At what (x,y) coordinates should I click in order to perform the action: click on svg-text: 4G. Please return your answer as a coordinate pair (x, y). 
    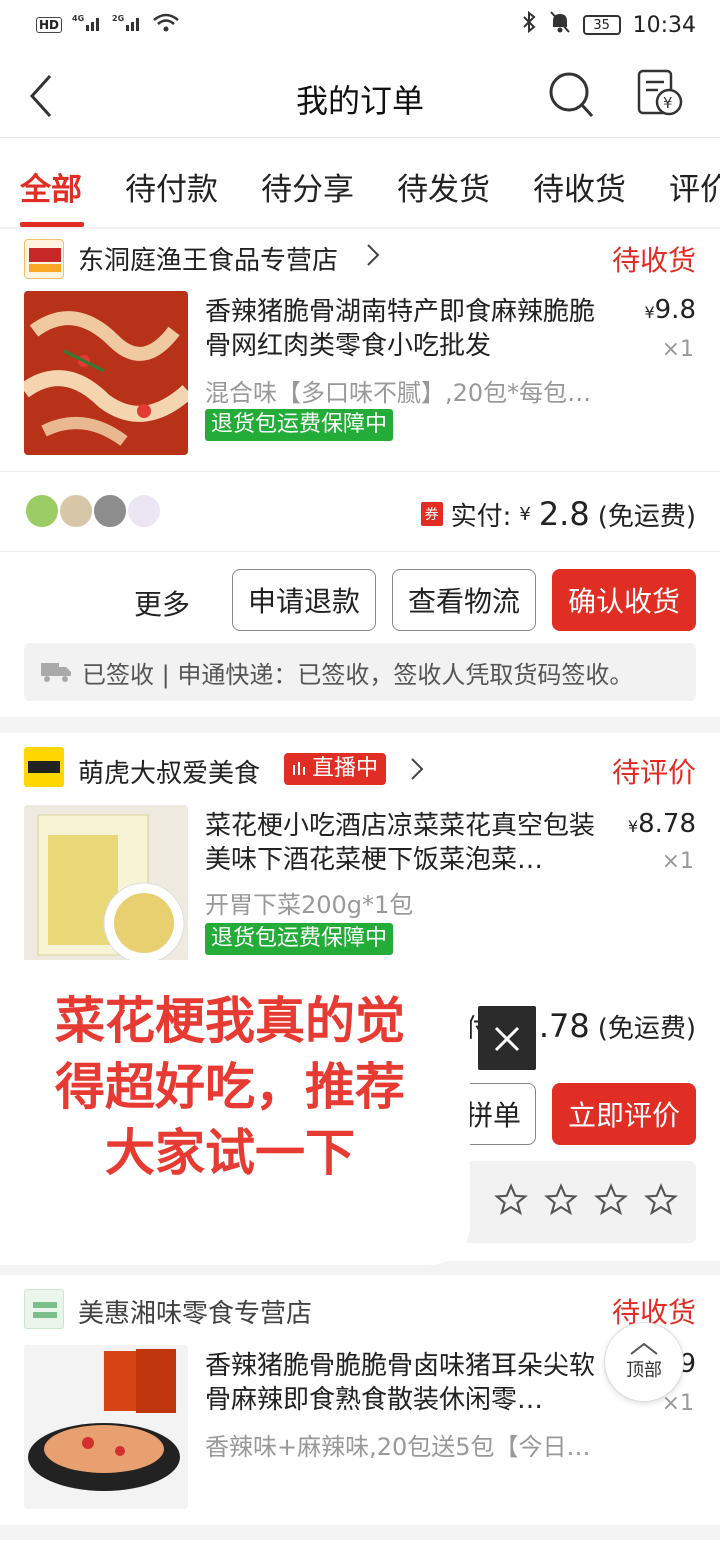
    Looking at the image, I should click on (78, 18).